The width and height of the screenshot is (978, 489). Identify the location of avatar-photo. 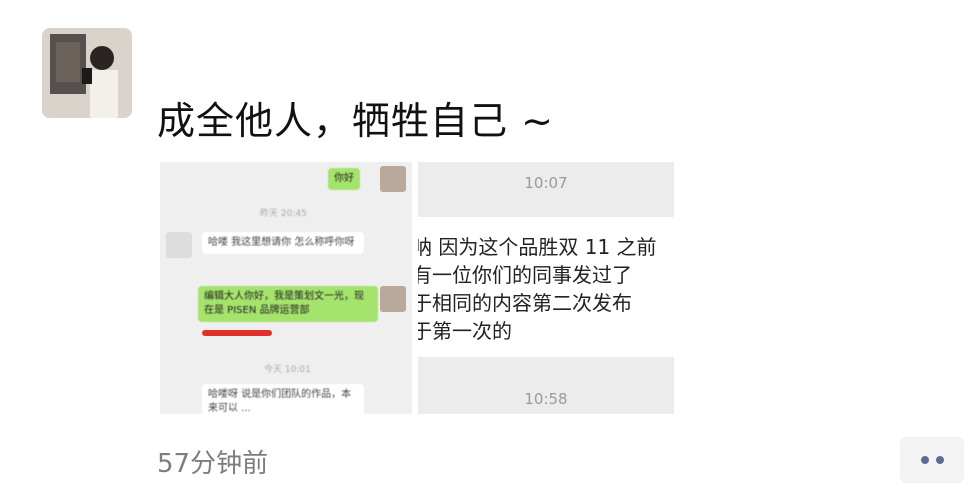
(87, 73).